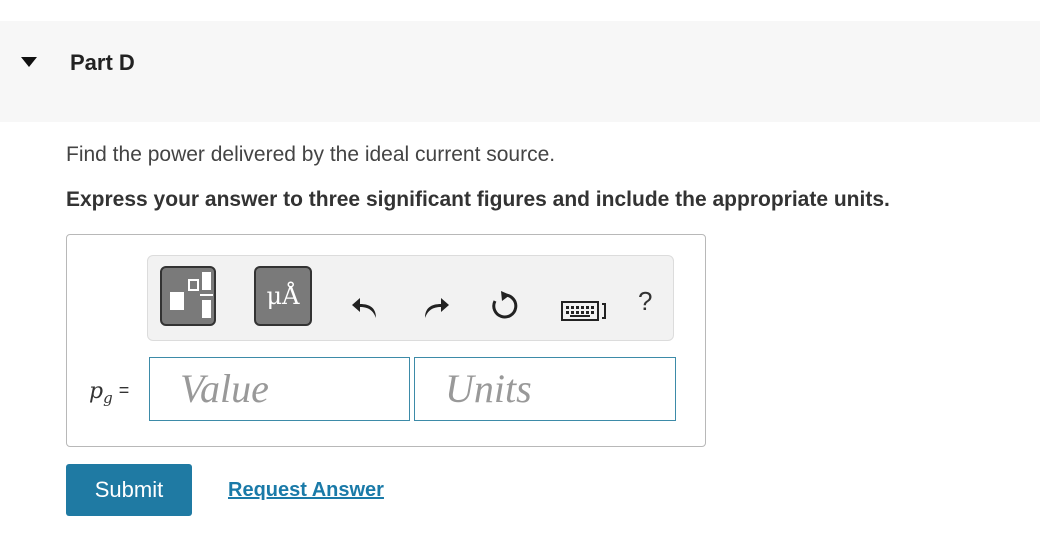  I want to click on variable-subscript: g, so click(108, 398).